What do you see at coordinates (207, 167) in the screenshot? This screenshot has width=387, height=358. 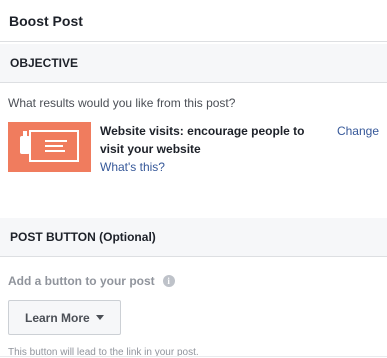 I see `whats-this-link: What's this?` at bounding box center [207, 167].